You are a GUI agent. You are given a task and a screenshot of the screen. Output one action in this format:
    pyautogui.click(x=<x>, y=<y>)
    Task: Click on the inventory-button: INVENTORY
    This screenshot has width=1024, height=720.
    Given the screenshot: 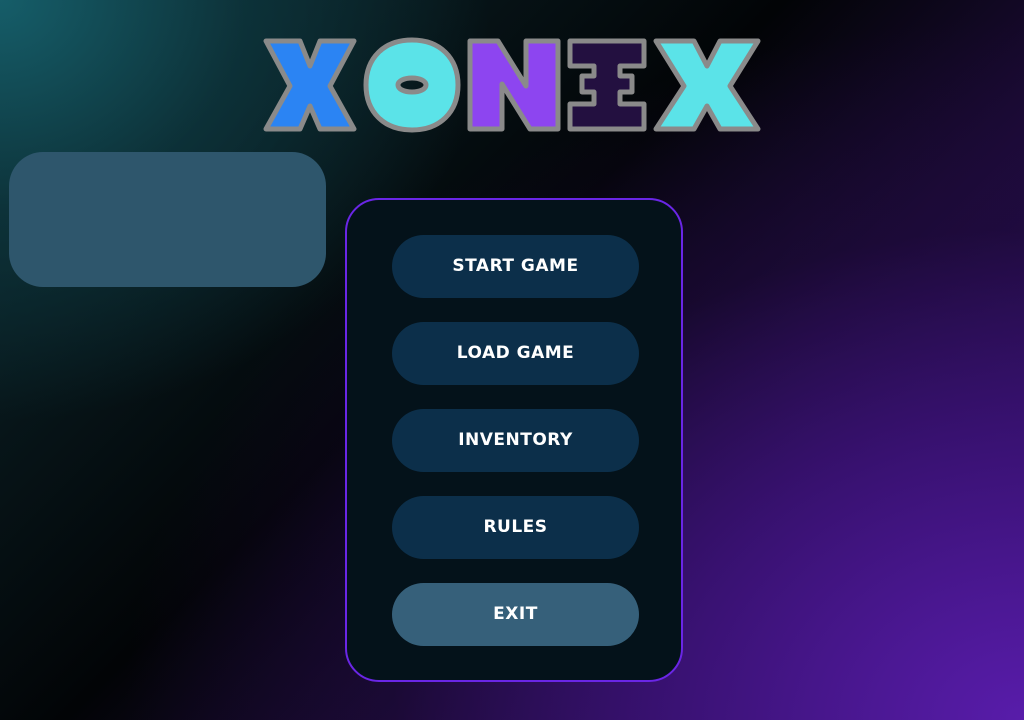 What is the action you would take?
    pyautogui.click(x=515, y=440)
    